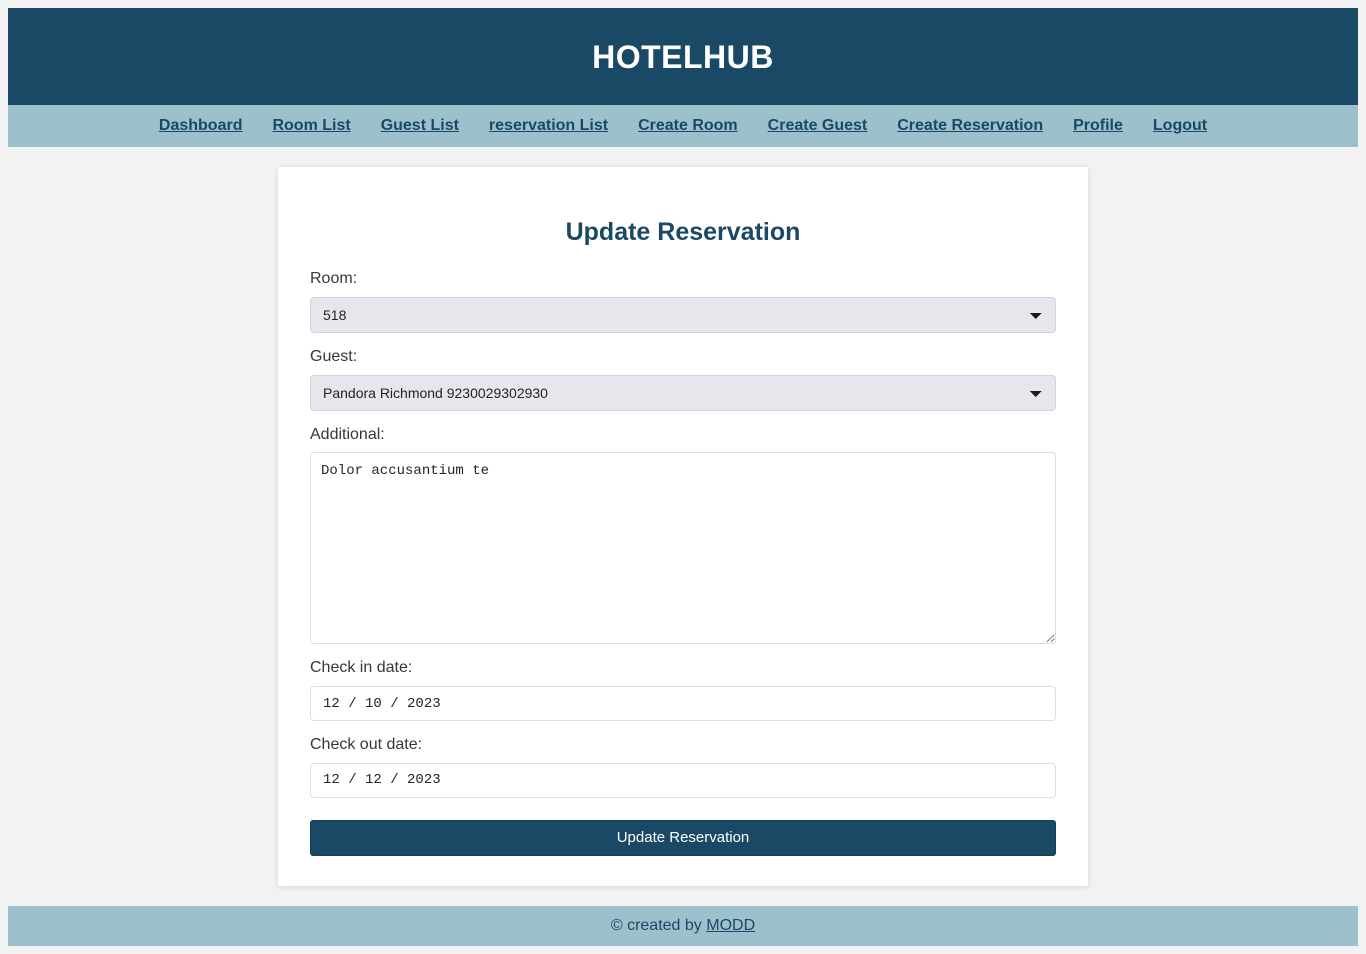  I want to click on check-in-date-label: Check in date:, so click(361, 668).